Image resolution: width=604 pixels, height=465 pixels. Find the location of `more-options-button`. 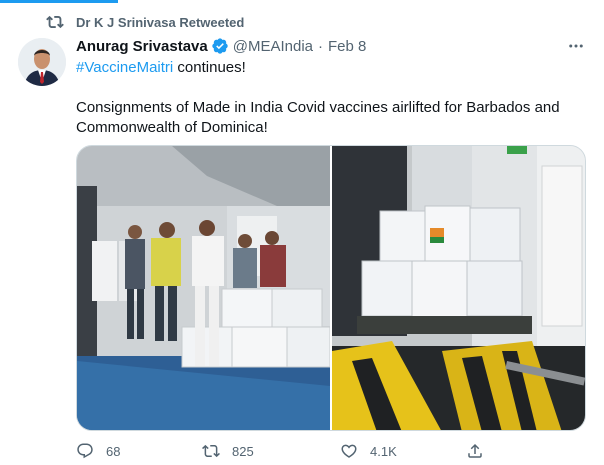

more-options-button is located at coordinates (576, 46).